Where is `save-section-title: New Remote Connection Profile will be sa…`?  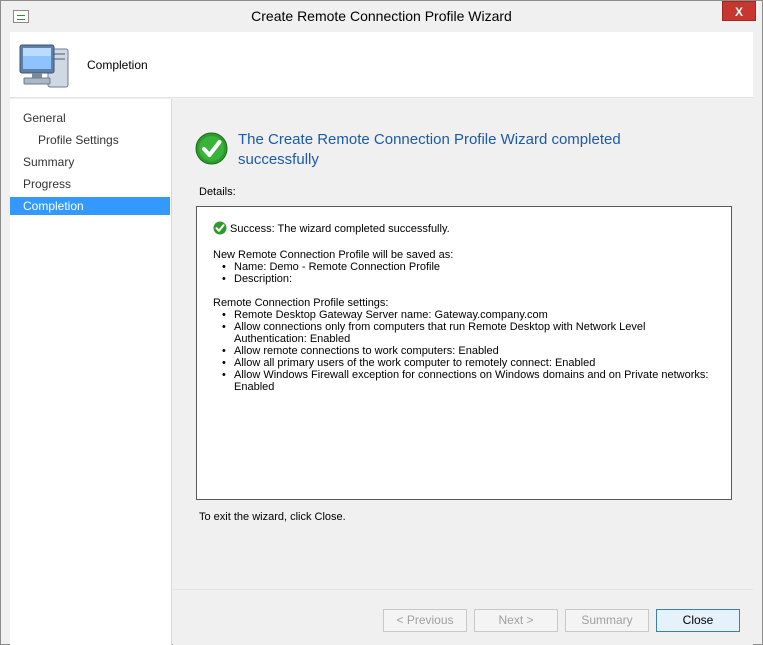
save-section-title: New Remote Connection Profile will be sa… is located at coordinates (333, 255).